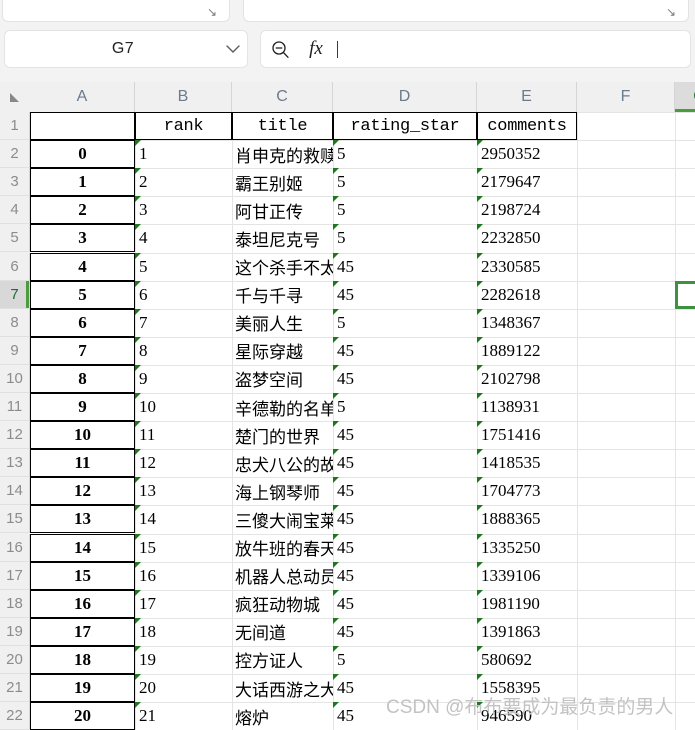 This screenshot has height=730, width=695. I want to click on cell-b16: 15, so click(183, 547).